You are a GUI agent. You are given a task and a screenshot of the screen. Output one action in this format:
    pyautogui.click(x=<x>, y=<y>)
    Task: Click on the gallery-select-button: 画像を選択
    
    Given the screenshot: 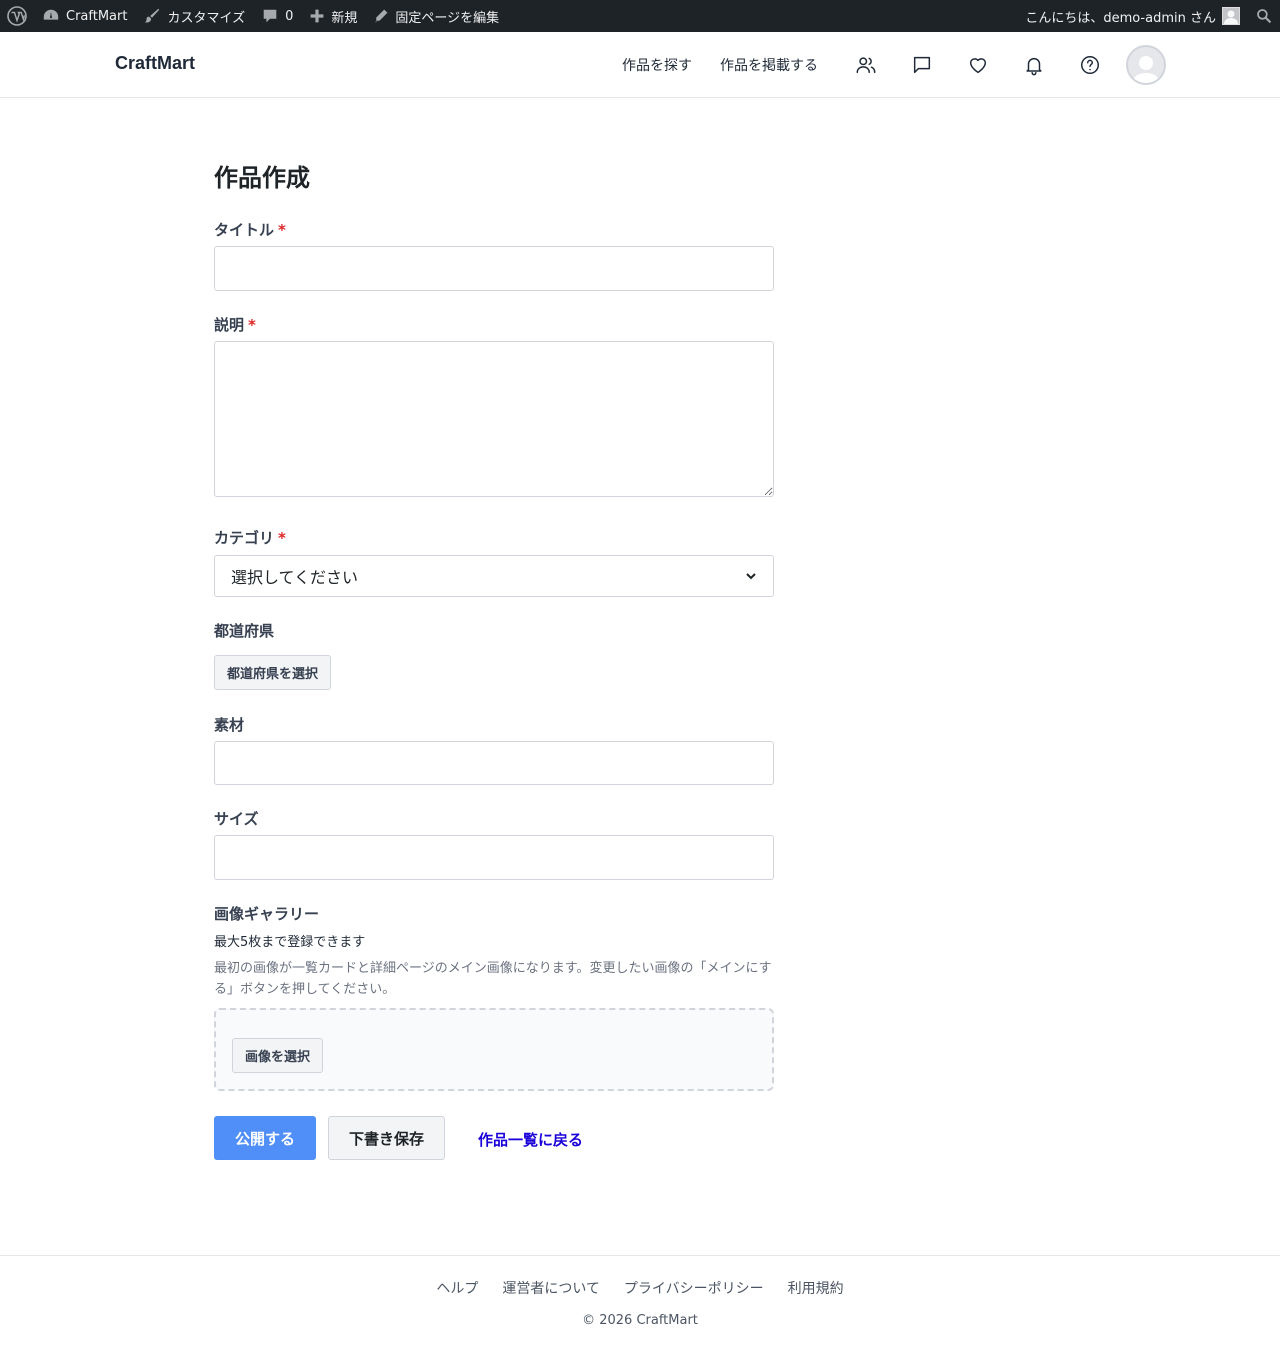 What is the action you would take?
    pyautogui.click(x=278, y=1055)
    